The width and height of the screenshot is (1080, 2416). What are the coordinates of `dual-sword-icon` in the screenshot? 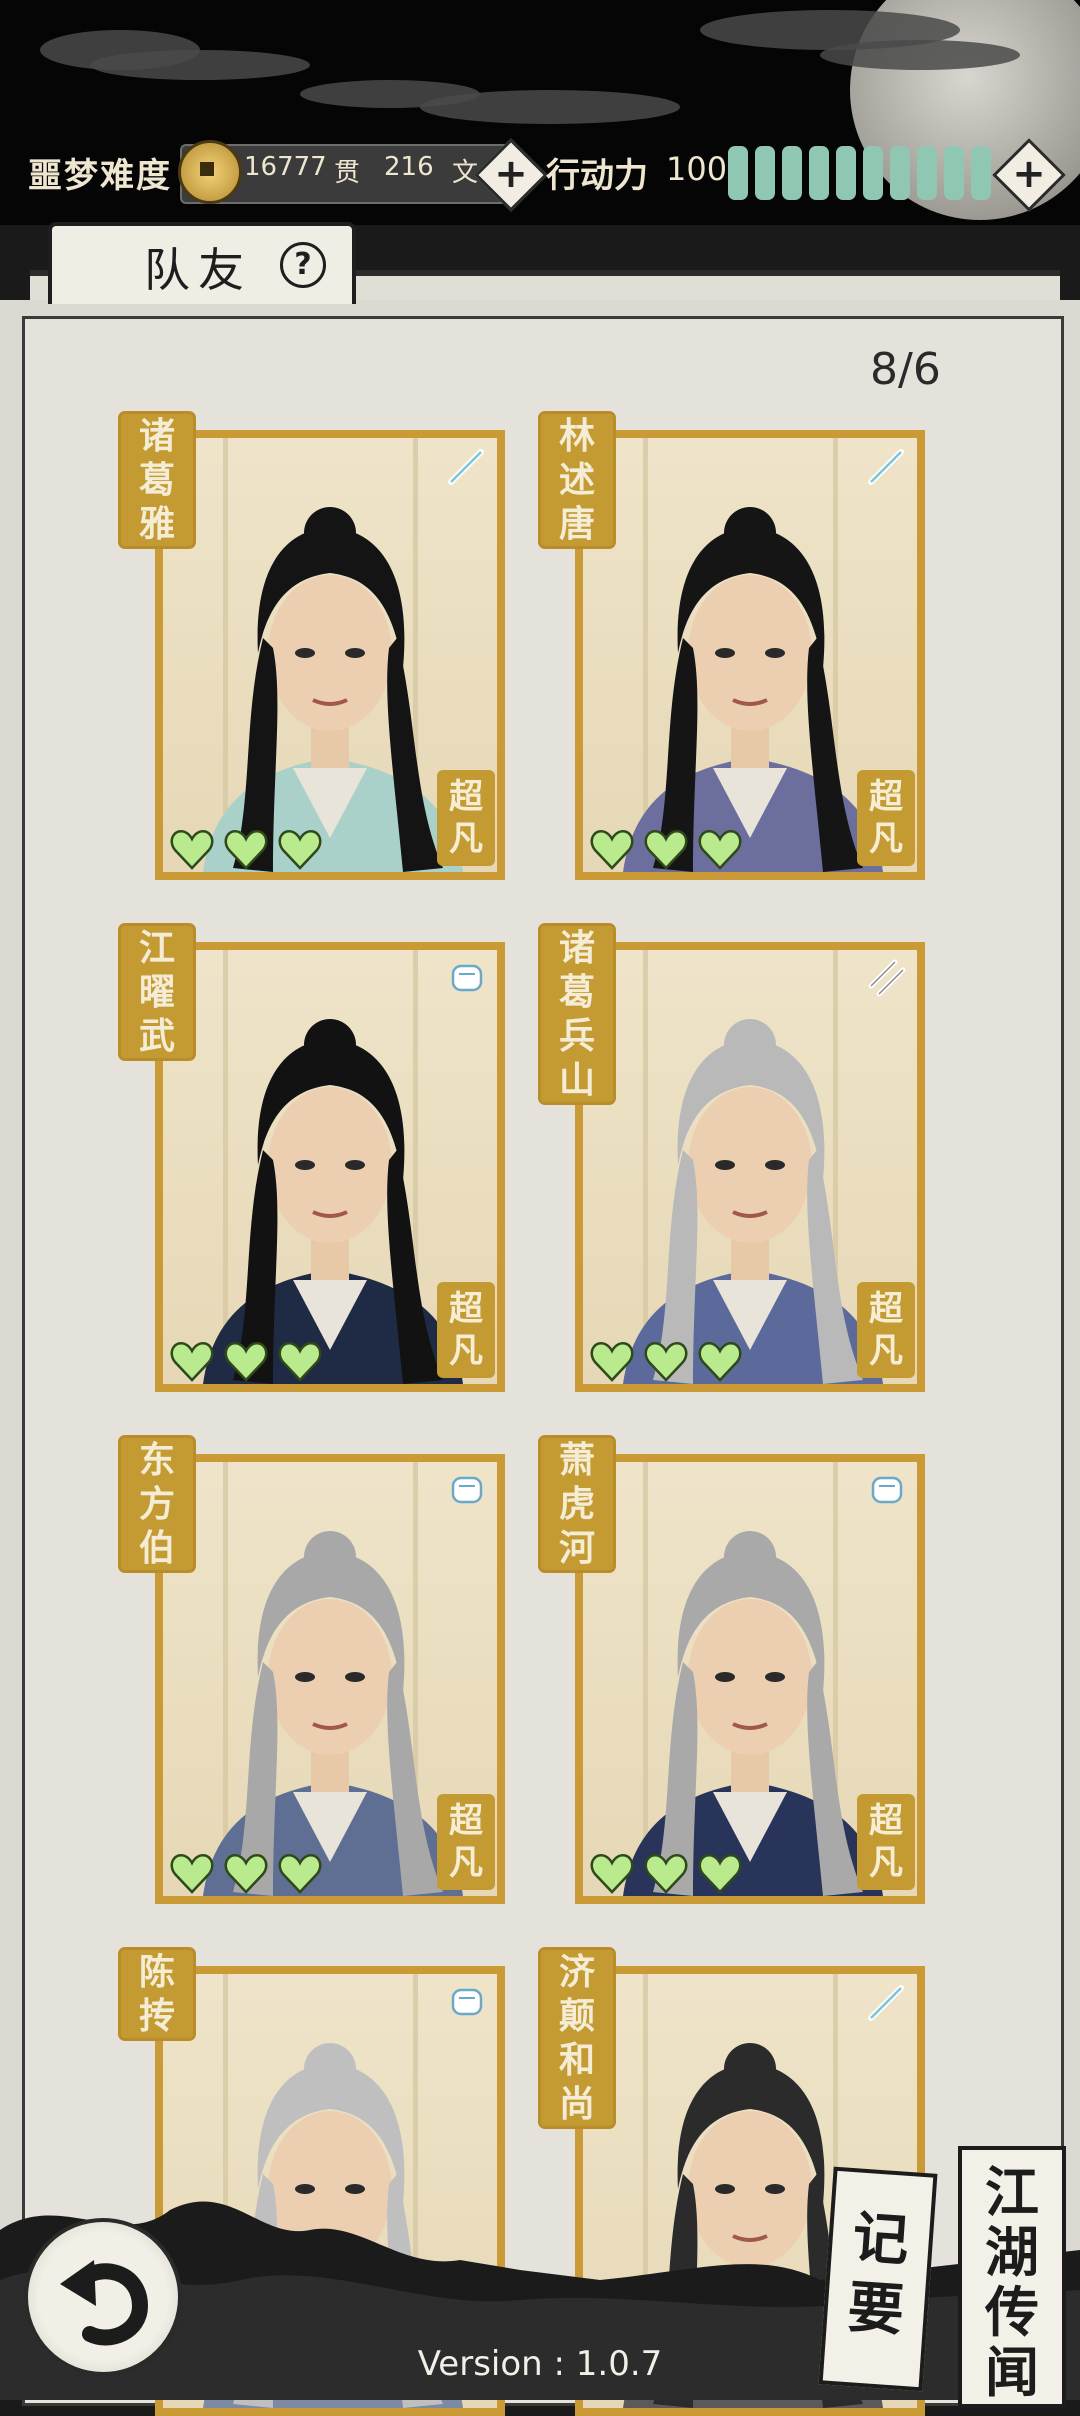 It's located at (887, 978).